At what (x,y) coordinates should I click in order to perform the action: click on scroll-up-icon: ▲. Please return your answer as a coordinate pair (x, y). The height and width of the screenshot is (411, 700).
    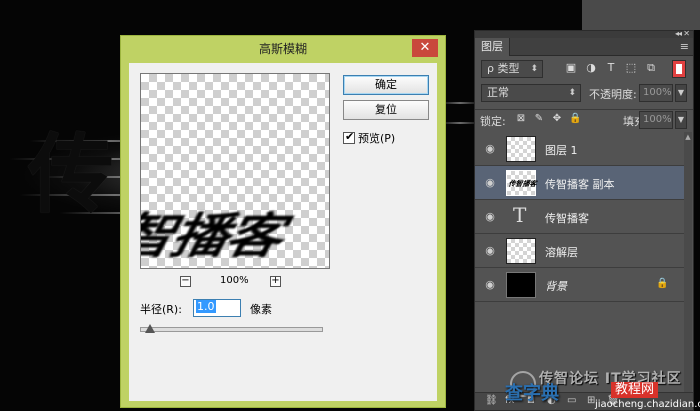
    Looking at the image, I should click on (688, 137).